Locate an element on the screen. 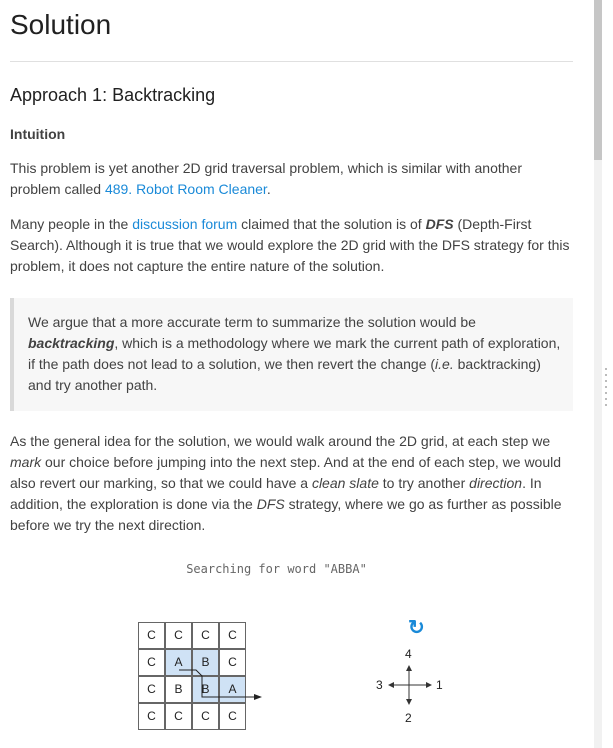 The width and height of the screenshot is (613, 748). title-divider is located at coordinates (291, 61).